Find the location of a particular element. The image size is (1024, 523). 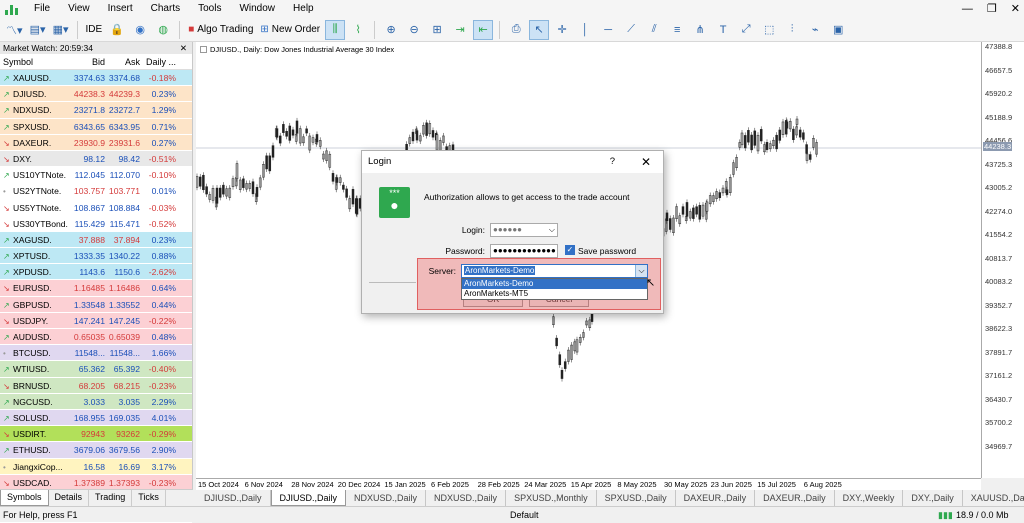

chart-tab: DXY.,Weekly is located at coordinates (869, 498).